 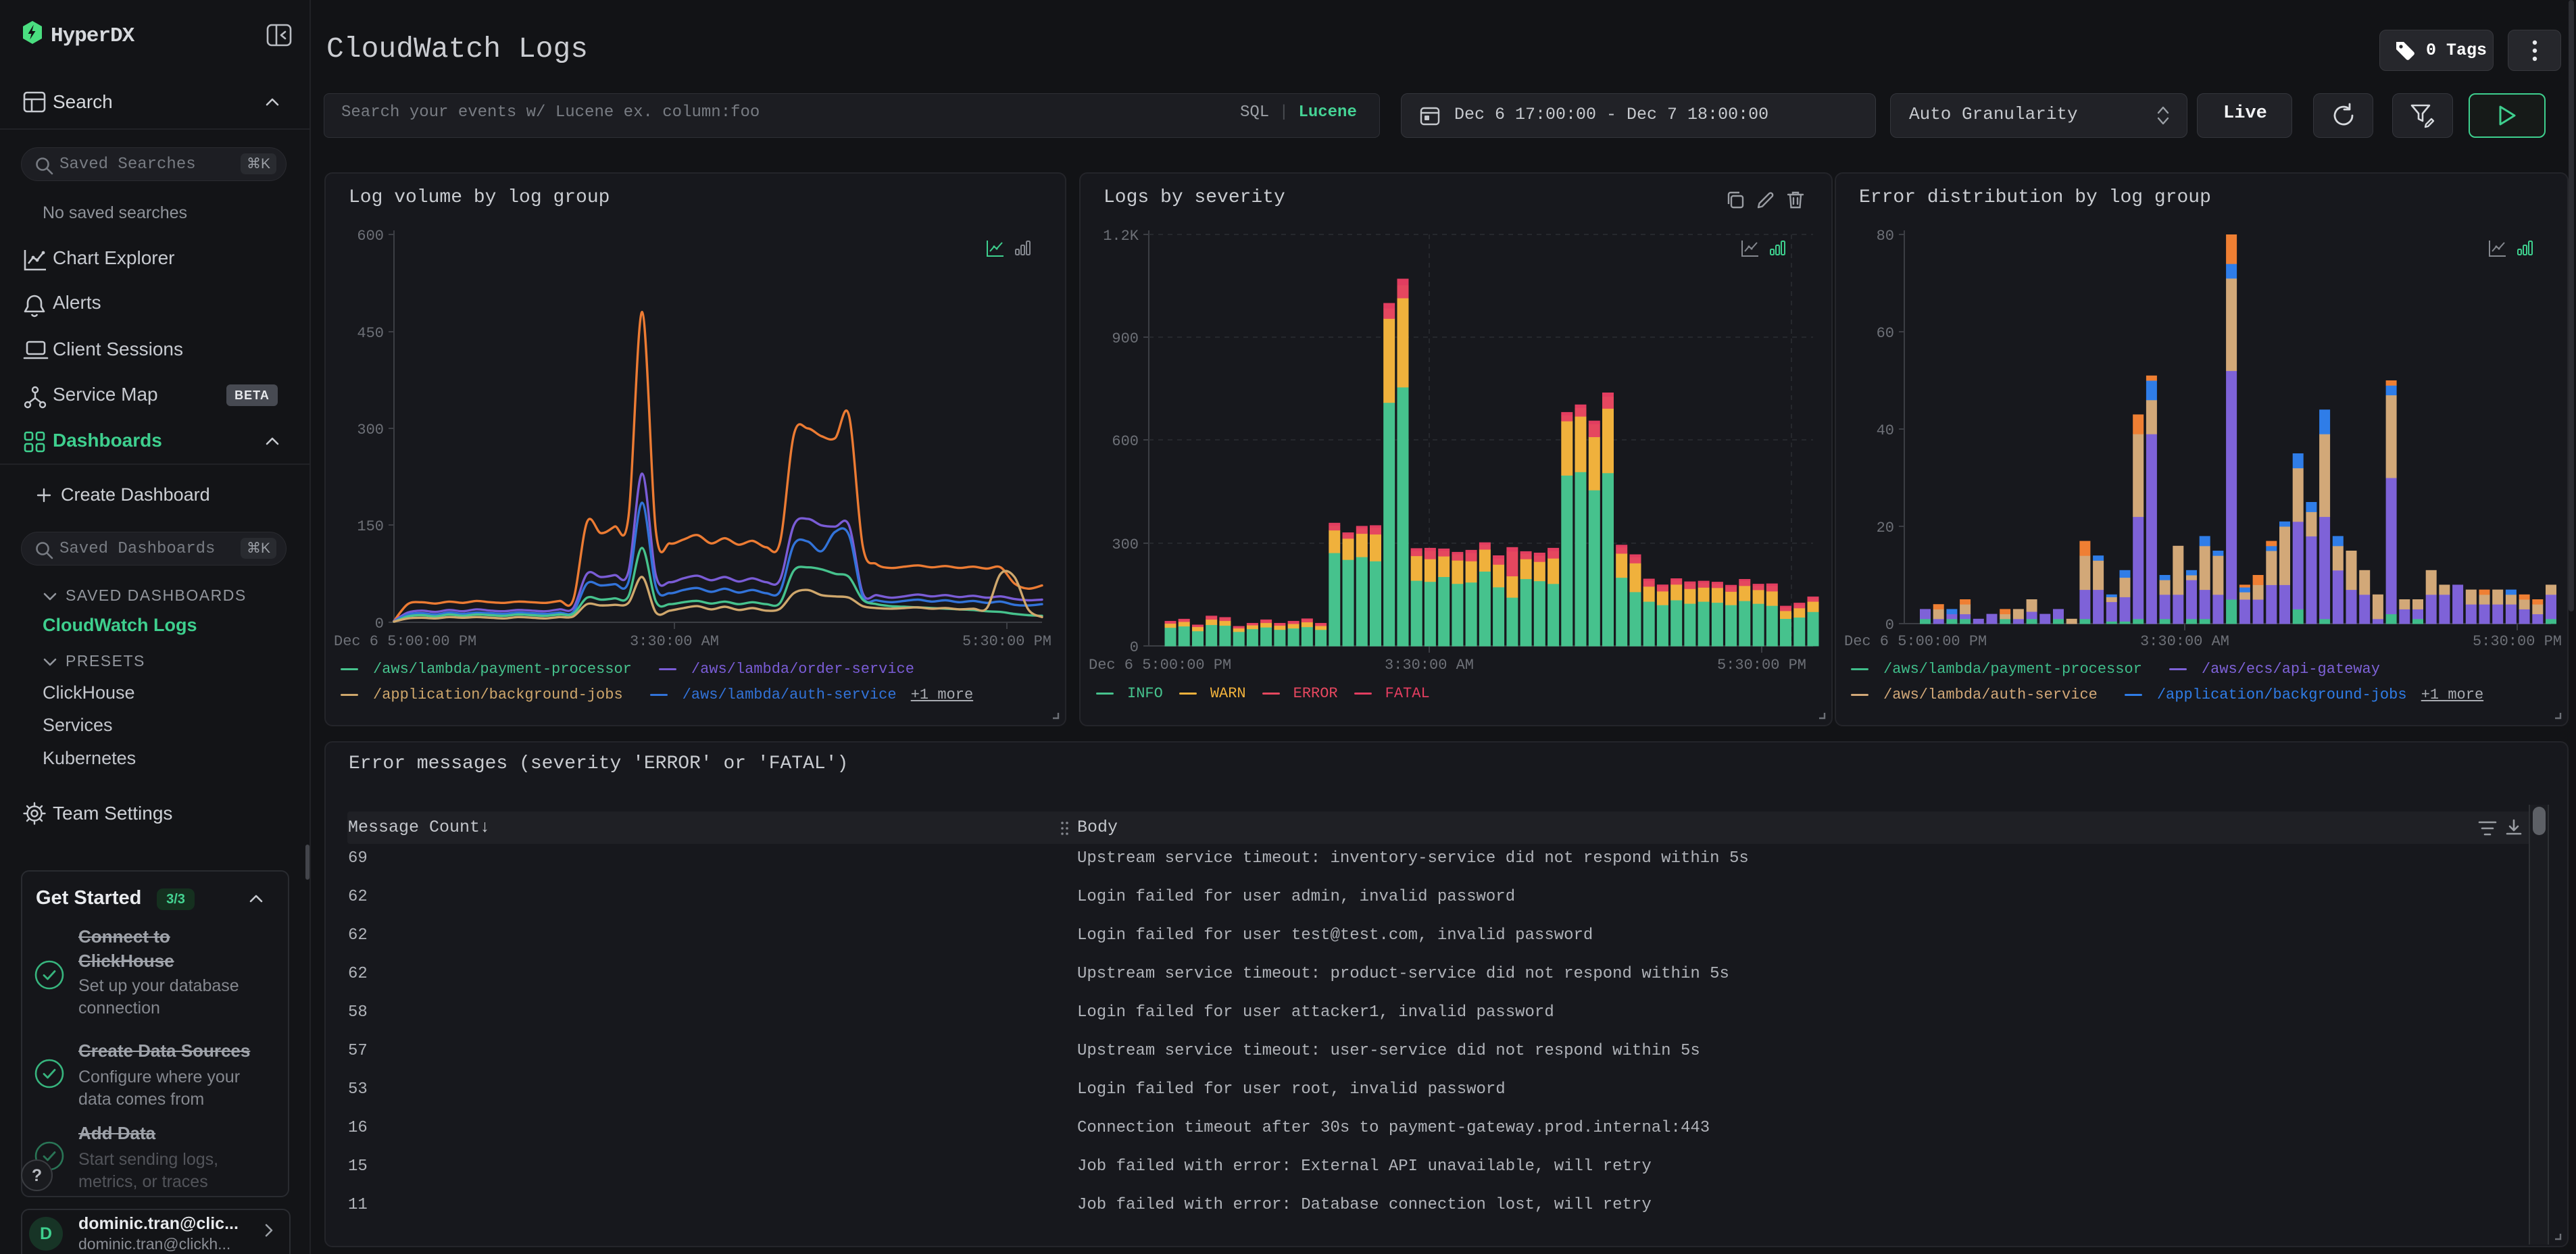 What do you see at coordinates (1121, 236) in the screenshot?
I see `svg-text: 1.2K` at bounding box center [1121, 236].